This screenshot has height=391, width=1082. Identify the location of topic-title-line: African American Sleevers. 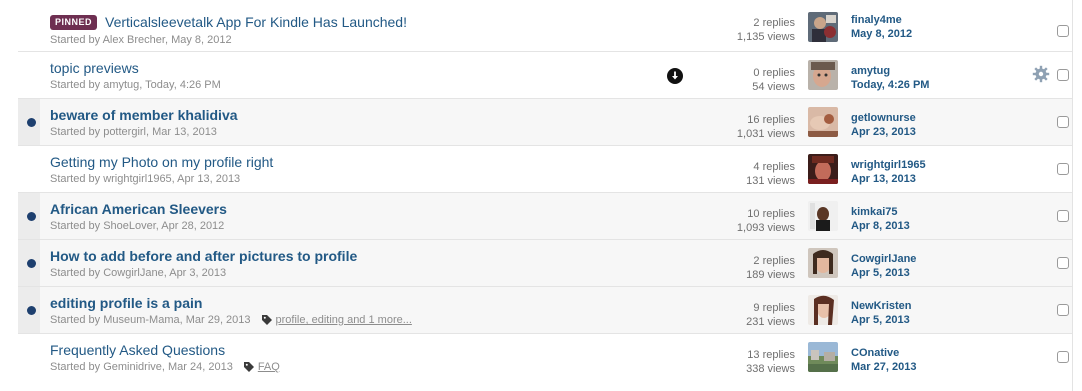
(138, 209).